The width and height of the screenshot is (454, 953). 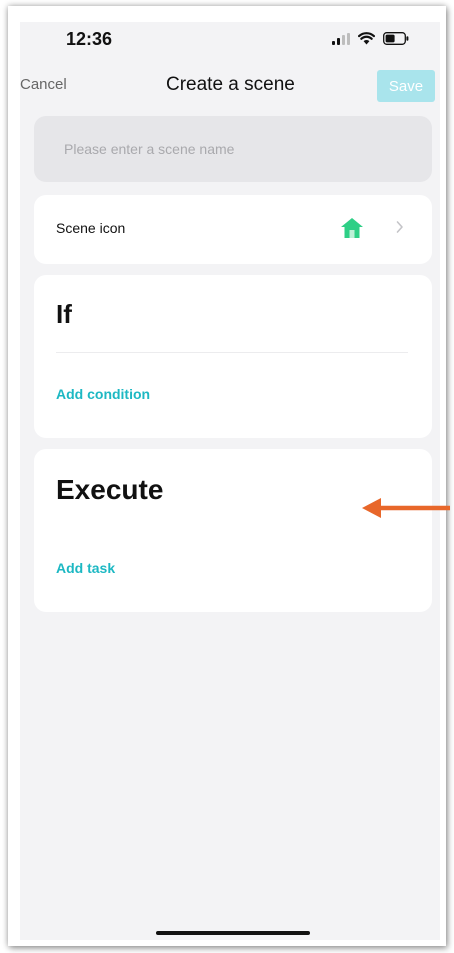 I want to click on if-section-card: If Add condition, so click(x=233, y=356).